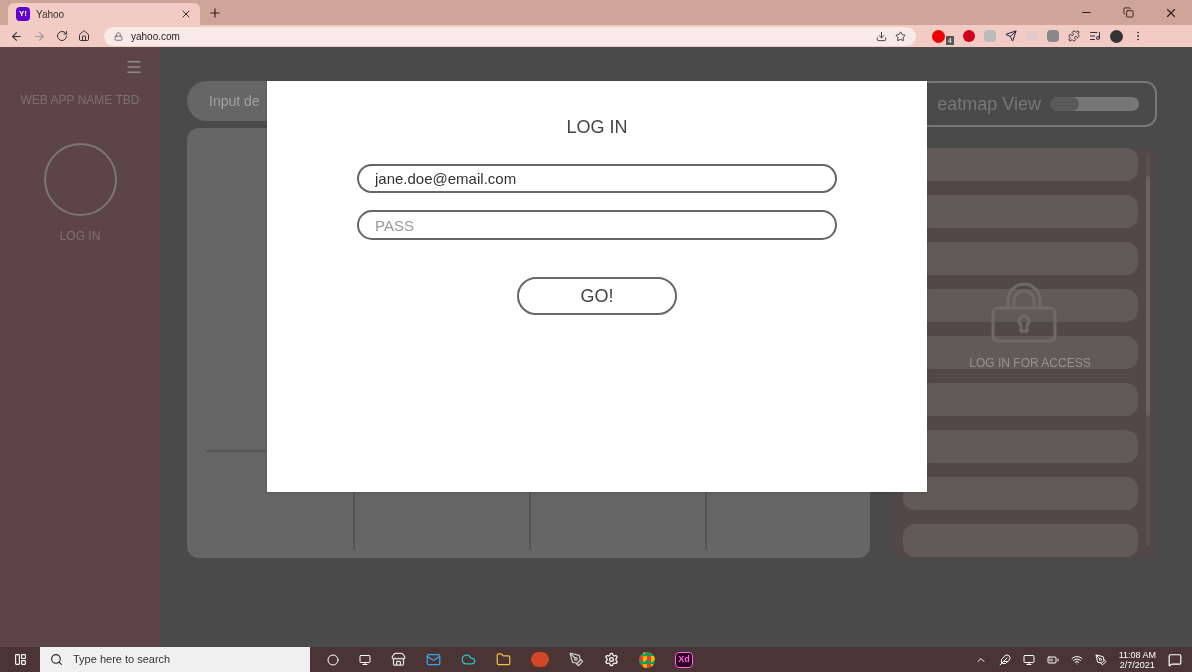  What do you see at coordinates (62, 36) in the screenshot?
I see `reload-icon` at bounding box center [62, 36].